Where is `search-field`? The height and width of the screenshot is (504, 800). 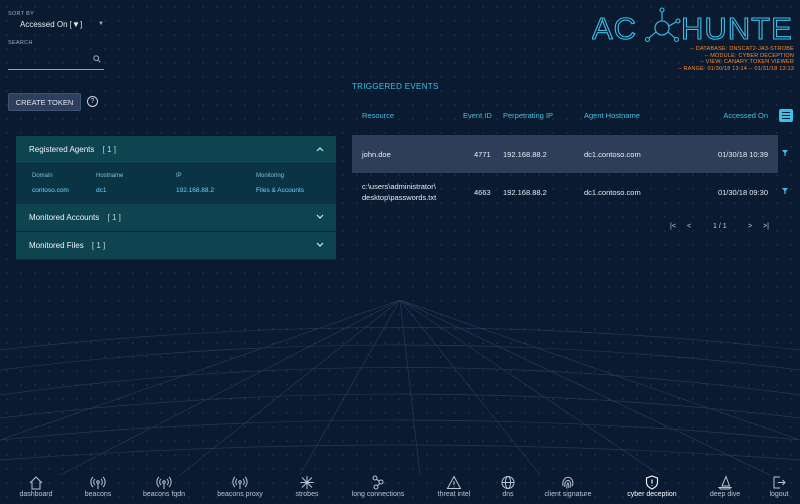 search-field is located at coordinates (56, 62).